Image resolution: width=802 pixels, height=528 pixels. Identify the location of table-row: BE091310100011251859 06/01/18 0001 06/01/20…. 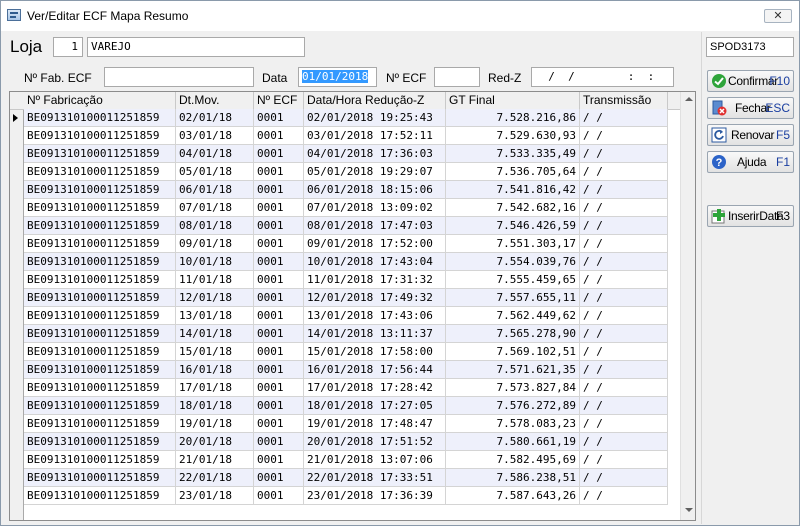
(346, 190).